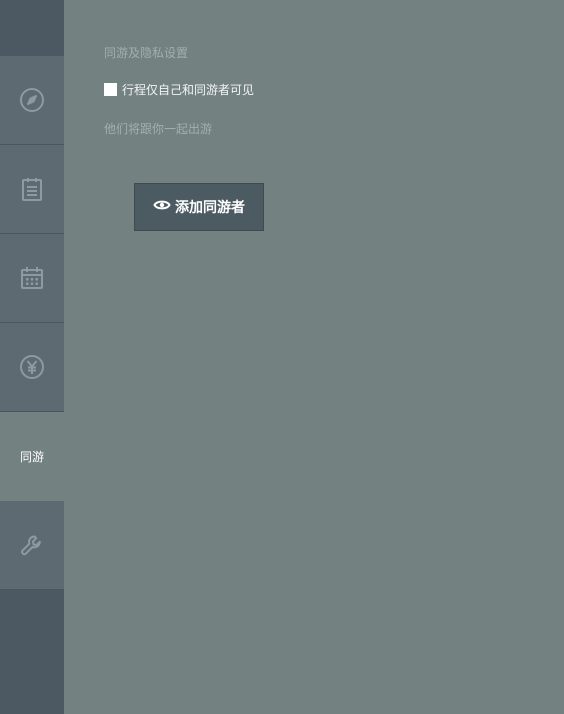 This screenshot has width=564, height=714. I want to click on companions-subtitle: 他们将跟你一起出游, so click(158, 129).